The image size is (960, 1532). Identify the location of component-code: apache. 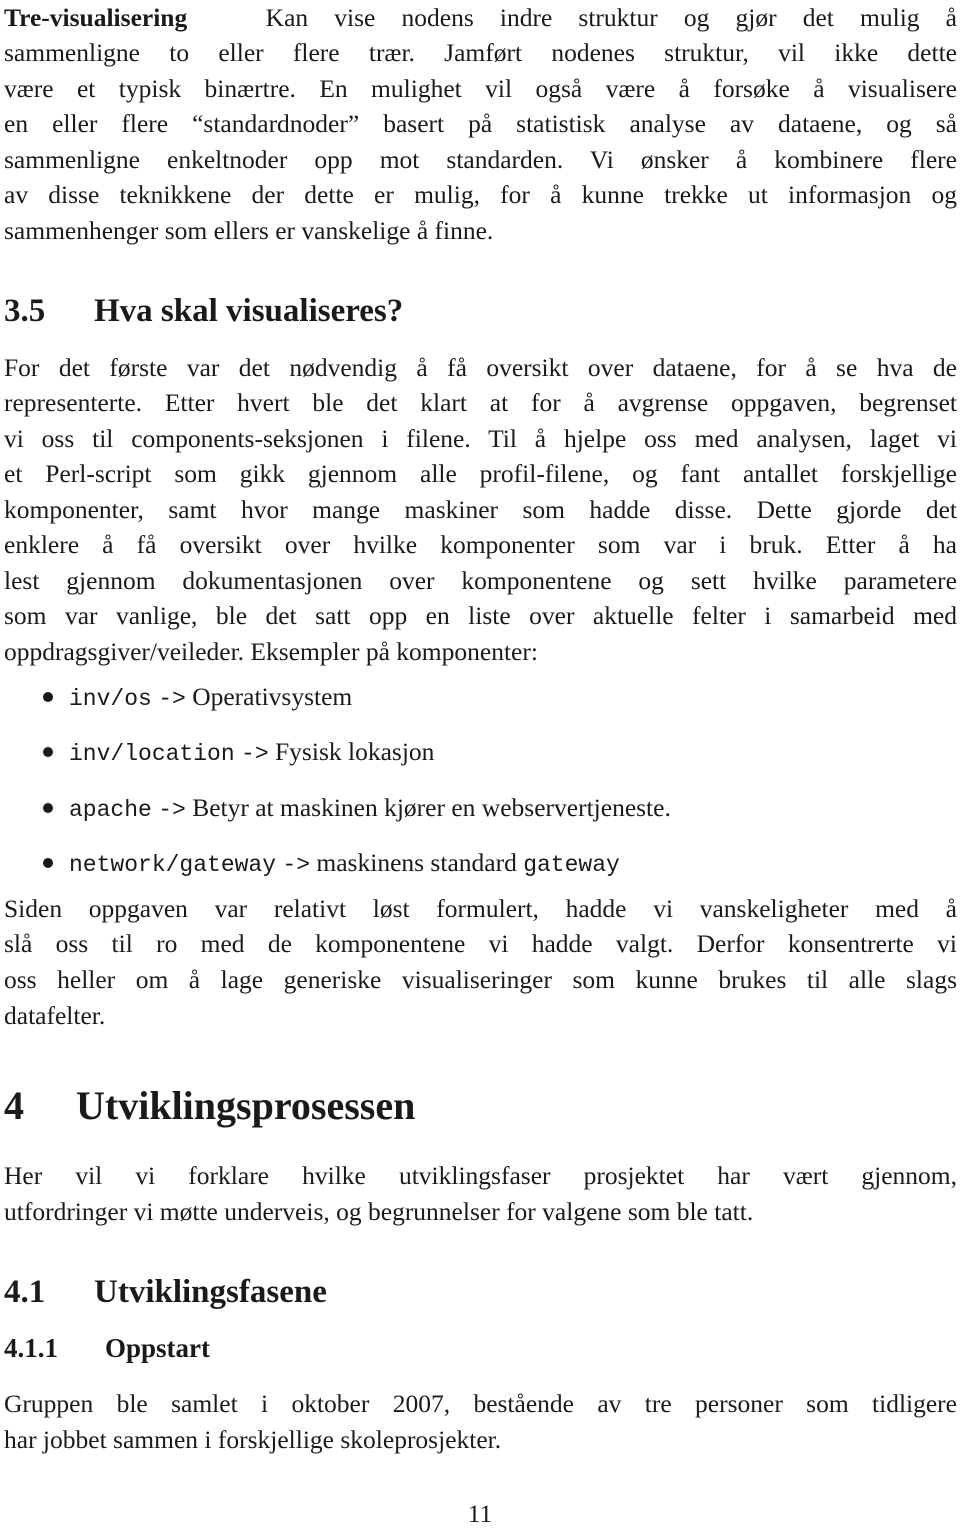
(110, 810).